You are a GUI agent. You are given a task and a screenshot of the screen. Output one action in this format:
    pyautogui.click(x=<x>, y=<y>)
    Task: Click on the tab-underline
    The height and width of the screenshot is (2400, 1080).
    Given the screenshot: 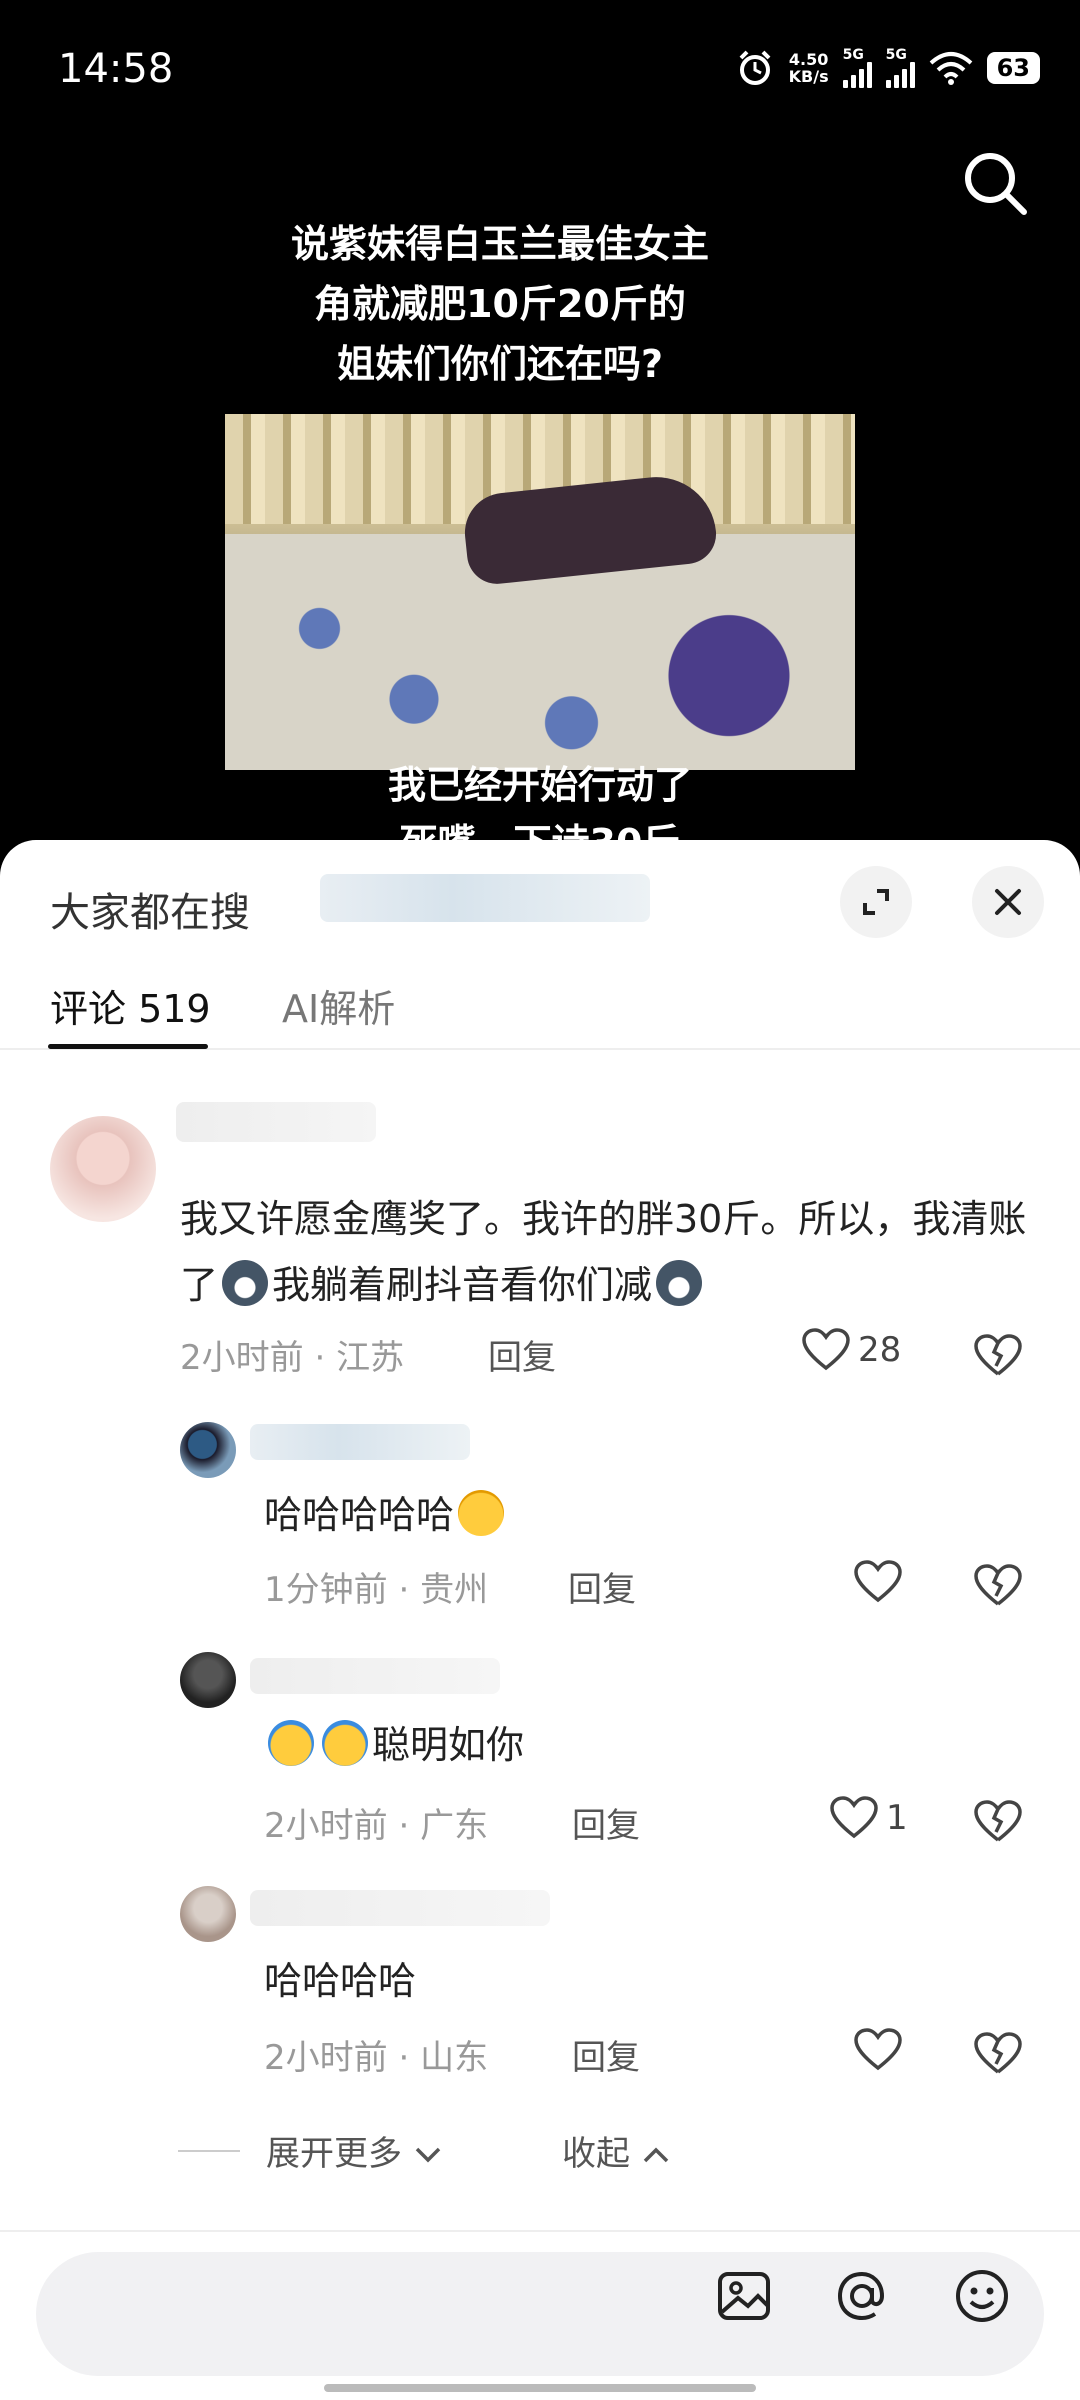 What is the action you would take?
    pyautogui.click(x=128, y=1046)
    